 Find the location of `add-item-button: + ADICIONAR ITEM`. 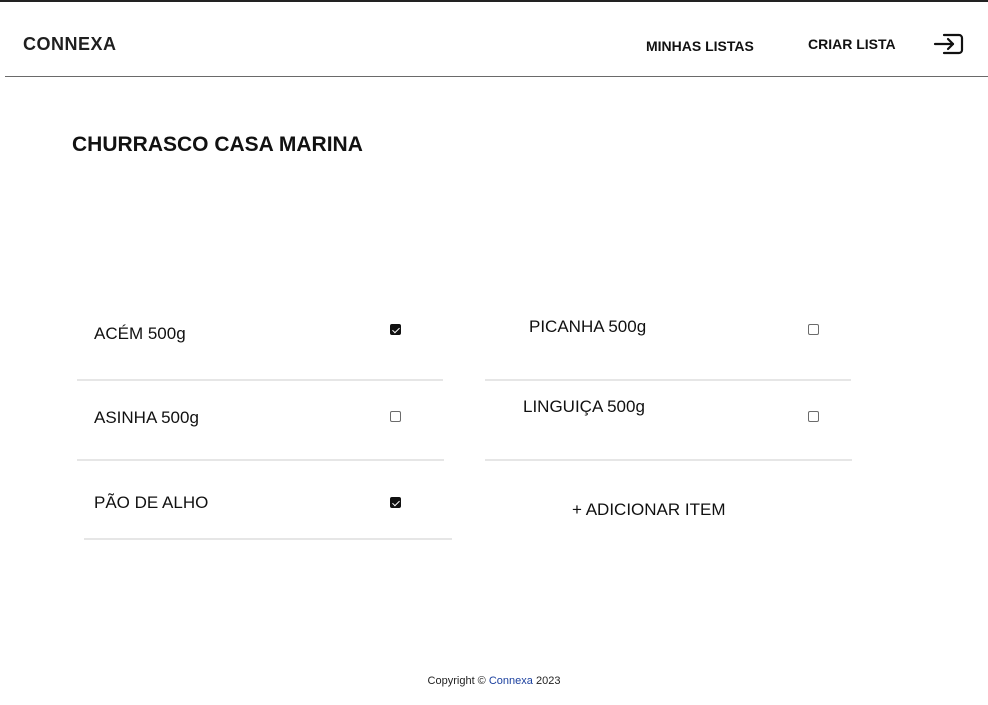

add-item-button: + ADICIONAR ITEM is located at coordinates (649, 510).